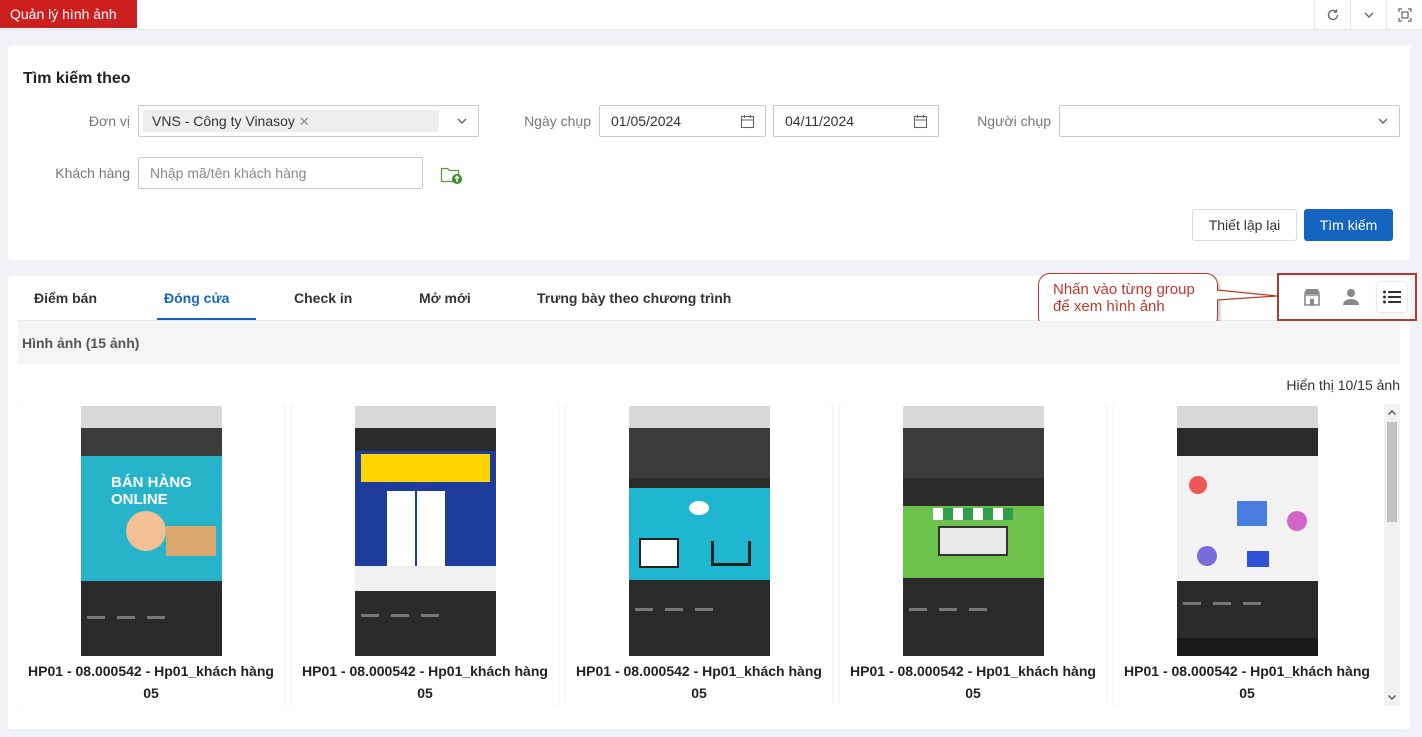  I want to click on reset-button: Thiết lập lại, so click(1244, 225).